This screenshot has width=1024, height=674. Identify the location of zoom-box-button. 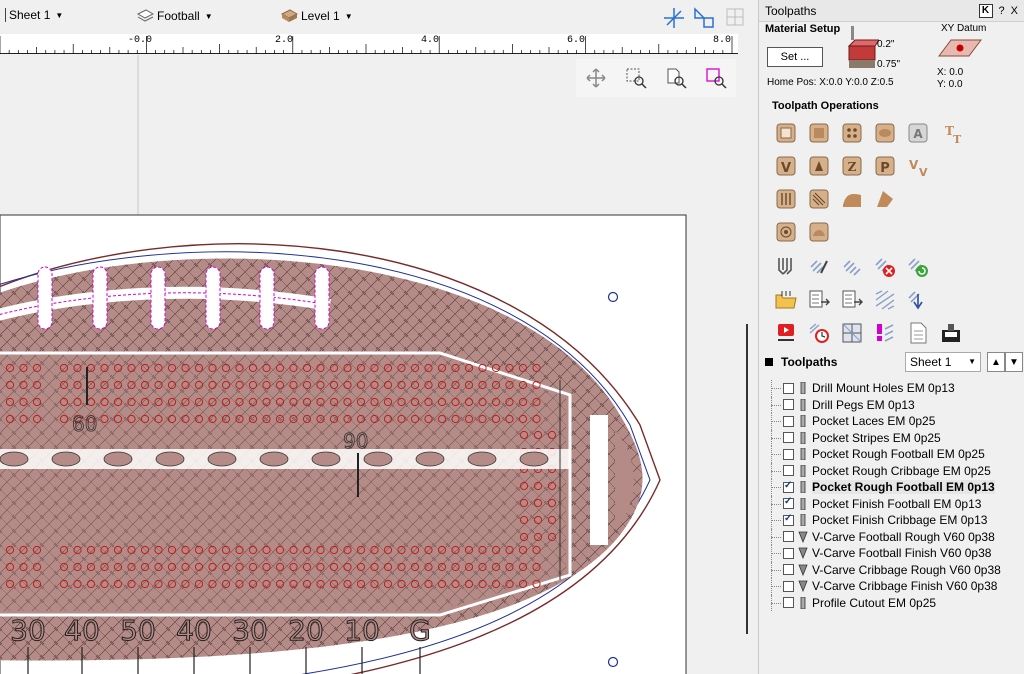
(636, 78).